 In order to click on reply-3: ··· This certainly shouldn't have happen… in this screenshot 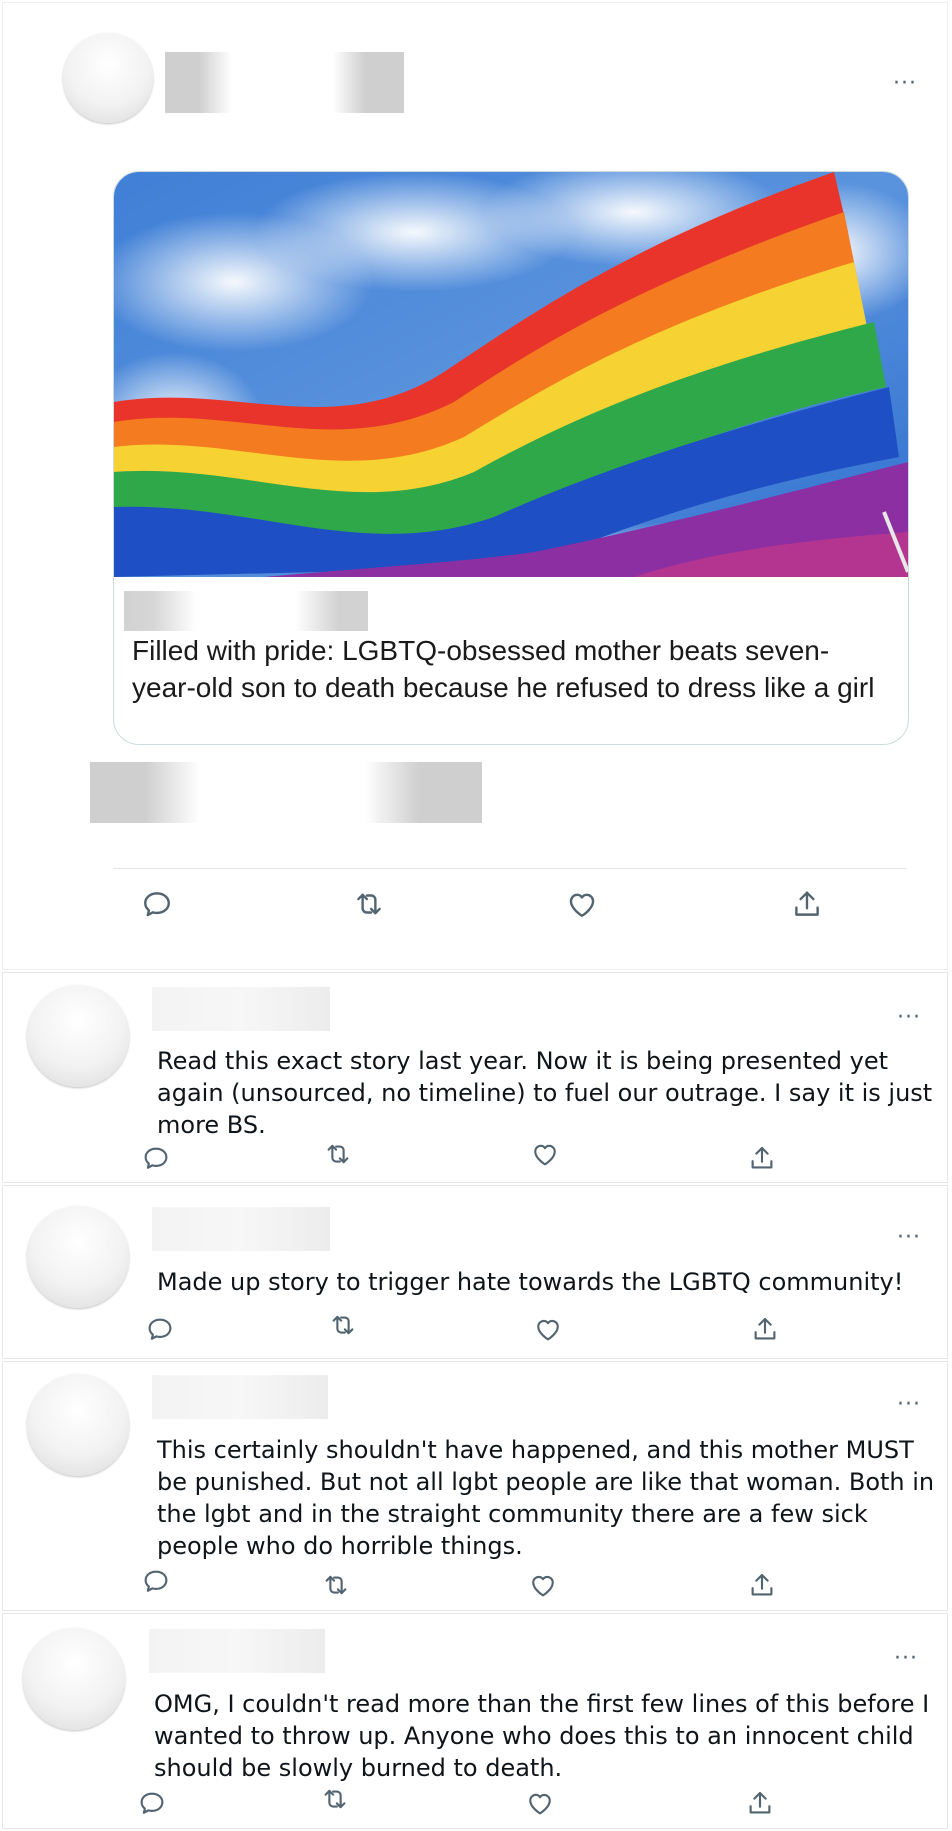, I will do `click(475, 1486)`.